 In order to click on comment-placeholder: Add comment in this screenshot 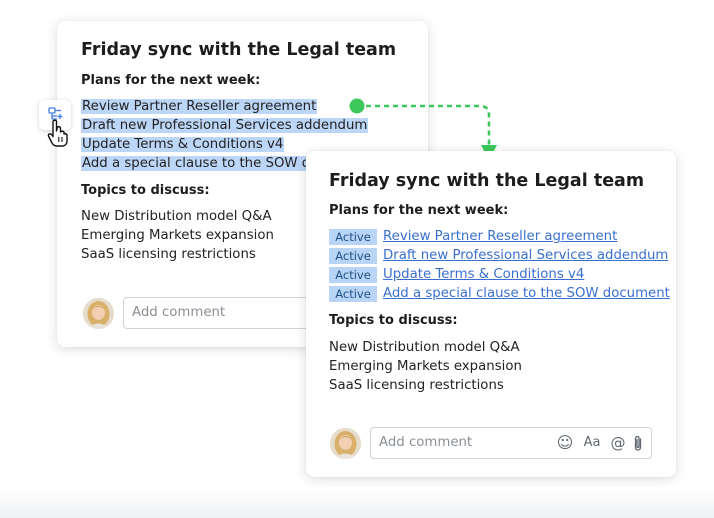, I will do `click(426, 442)`.